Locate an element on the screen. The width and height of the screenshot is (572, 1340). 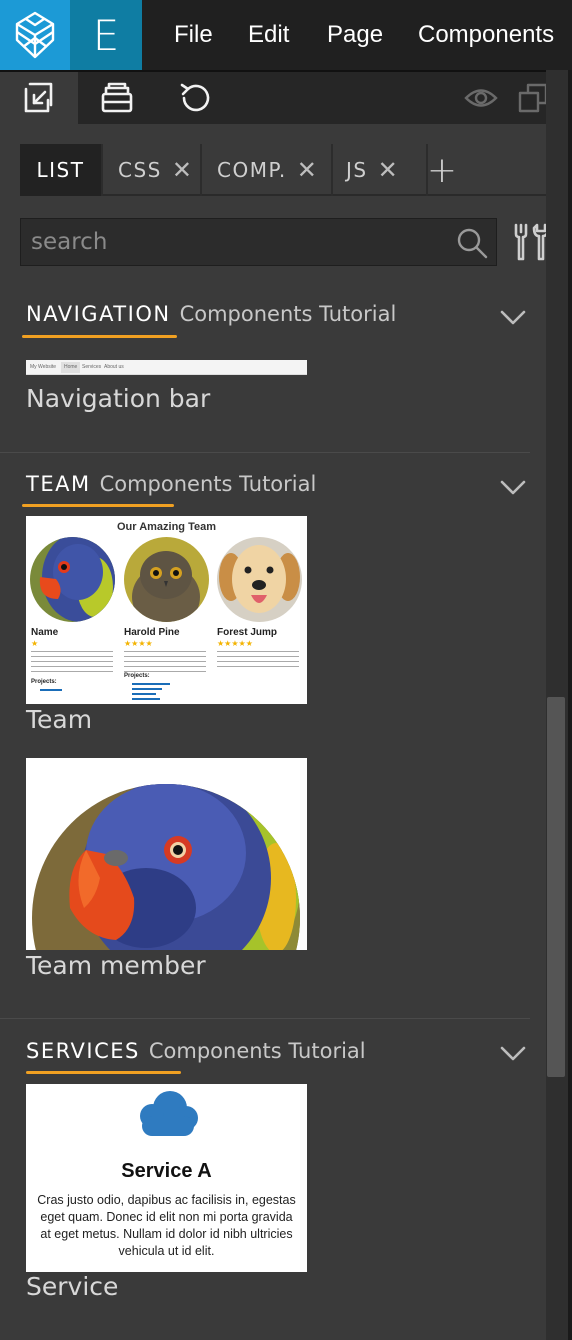
component-label: Team member is located at coordinates (116, 965).